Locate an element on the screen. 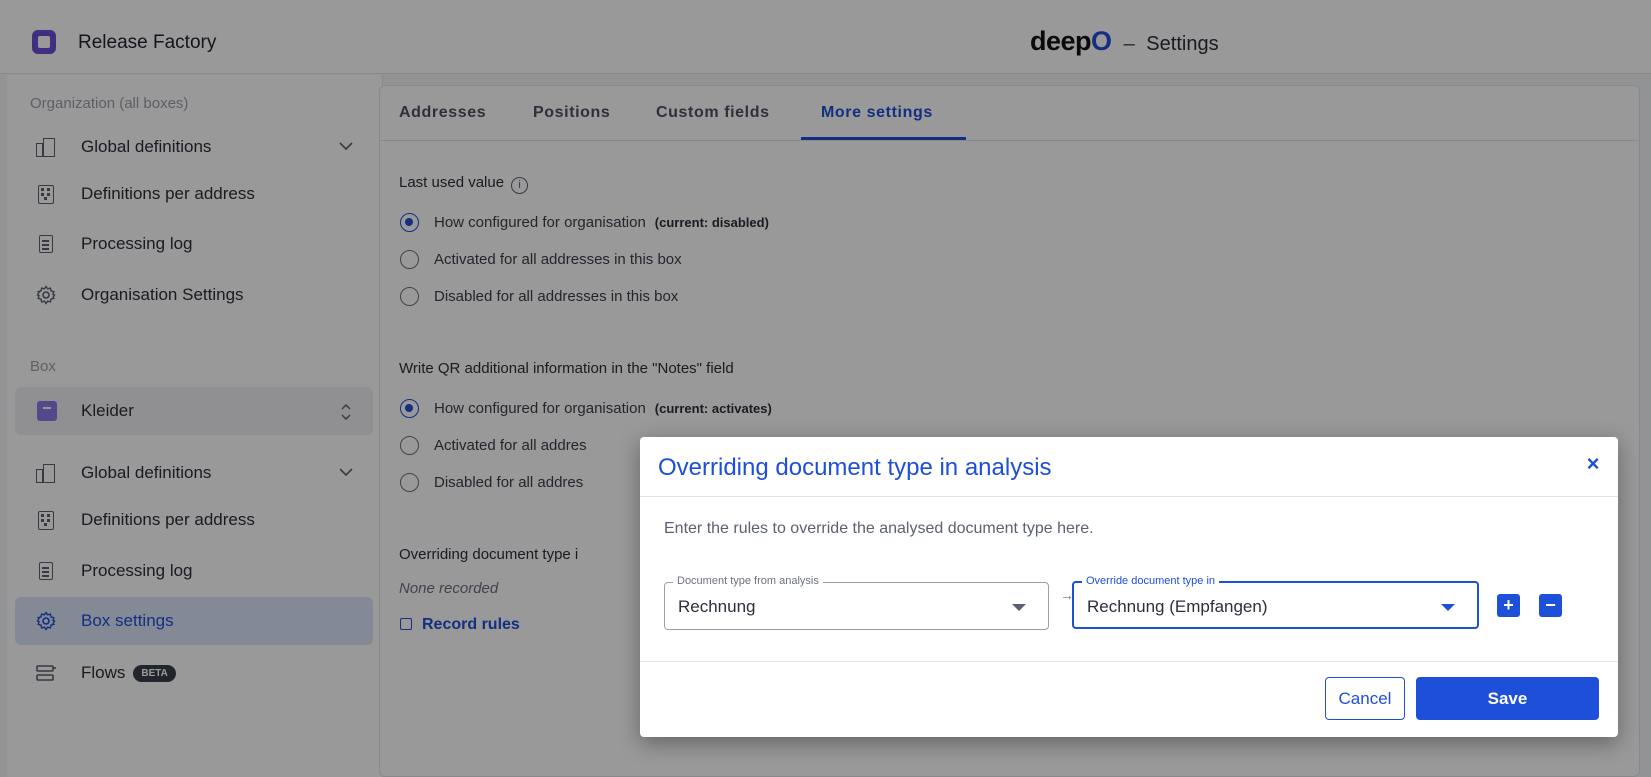 This screenshot has width=1651, height=777. field-value: Rechnung is located at coordinates (717, 606).